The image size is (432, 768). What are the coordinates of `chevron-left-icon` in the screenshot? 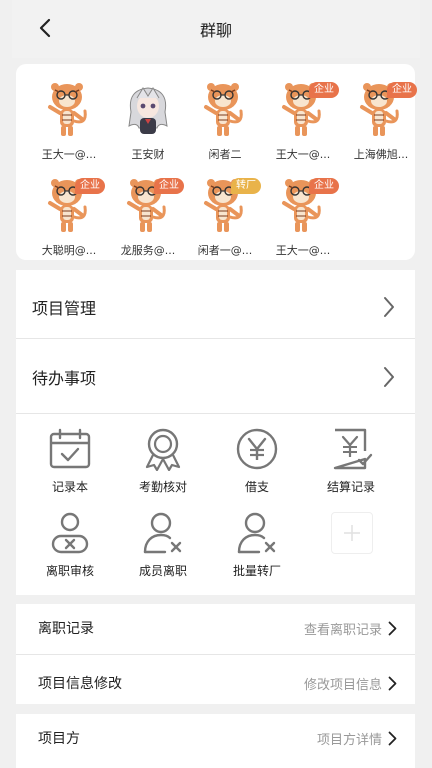 It's located at (45, 28).